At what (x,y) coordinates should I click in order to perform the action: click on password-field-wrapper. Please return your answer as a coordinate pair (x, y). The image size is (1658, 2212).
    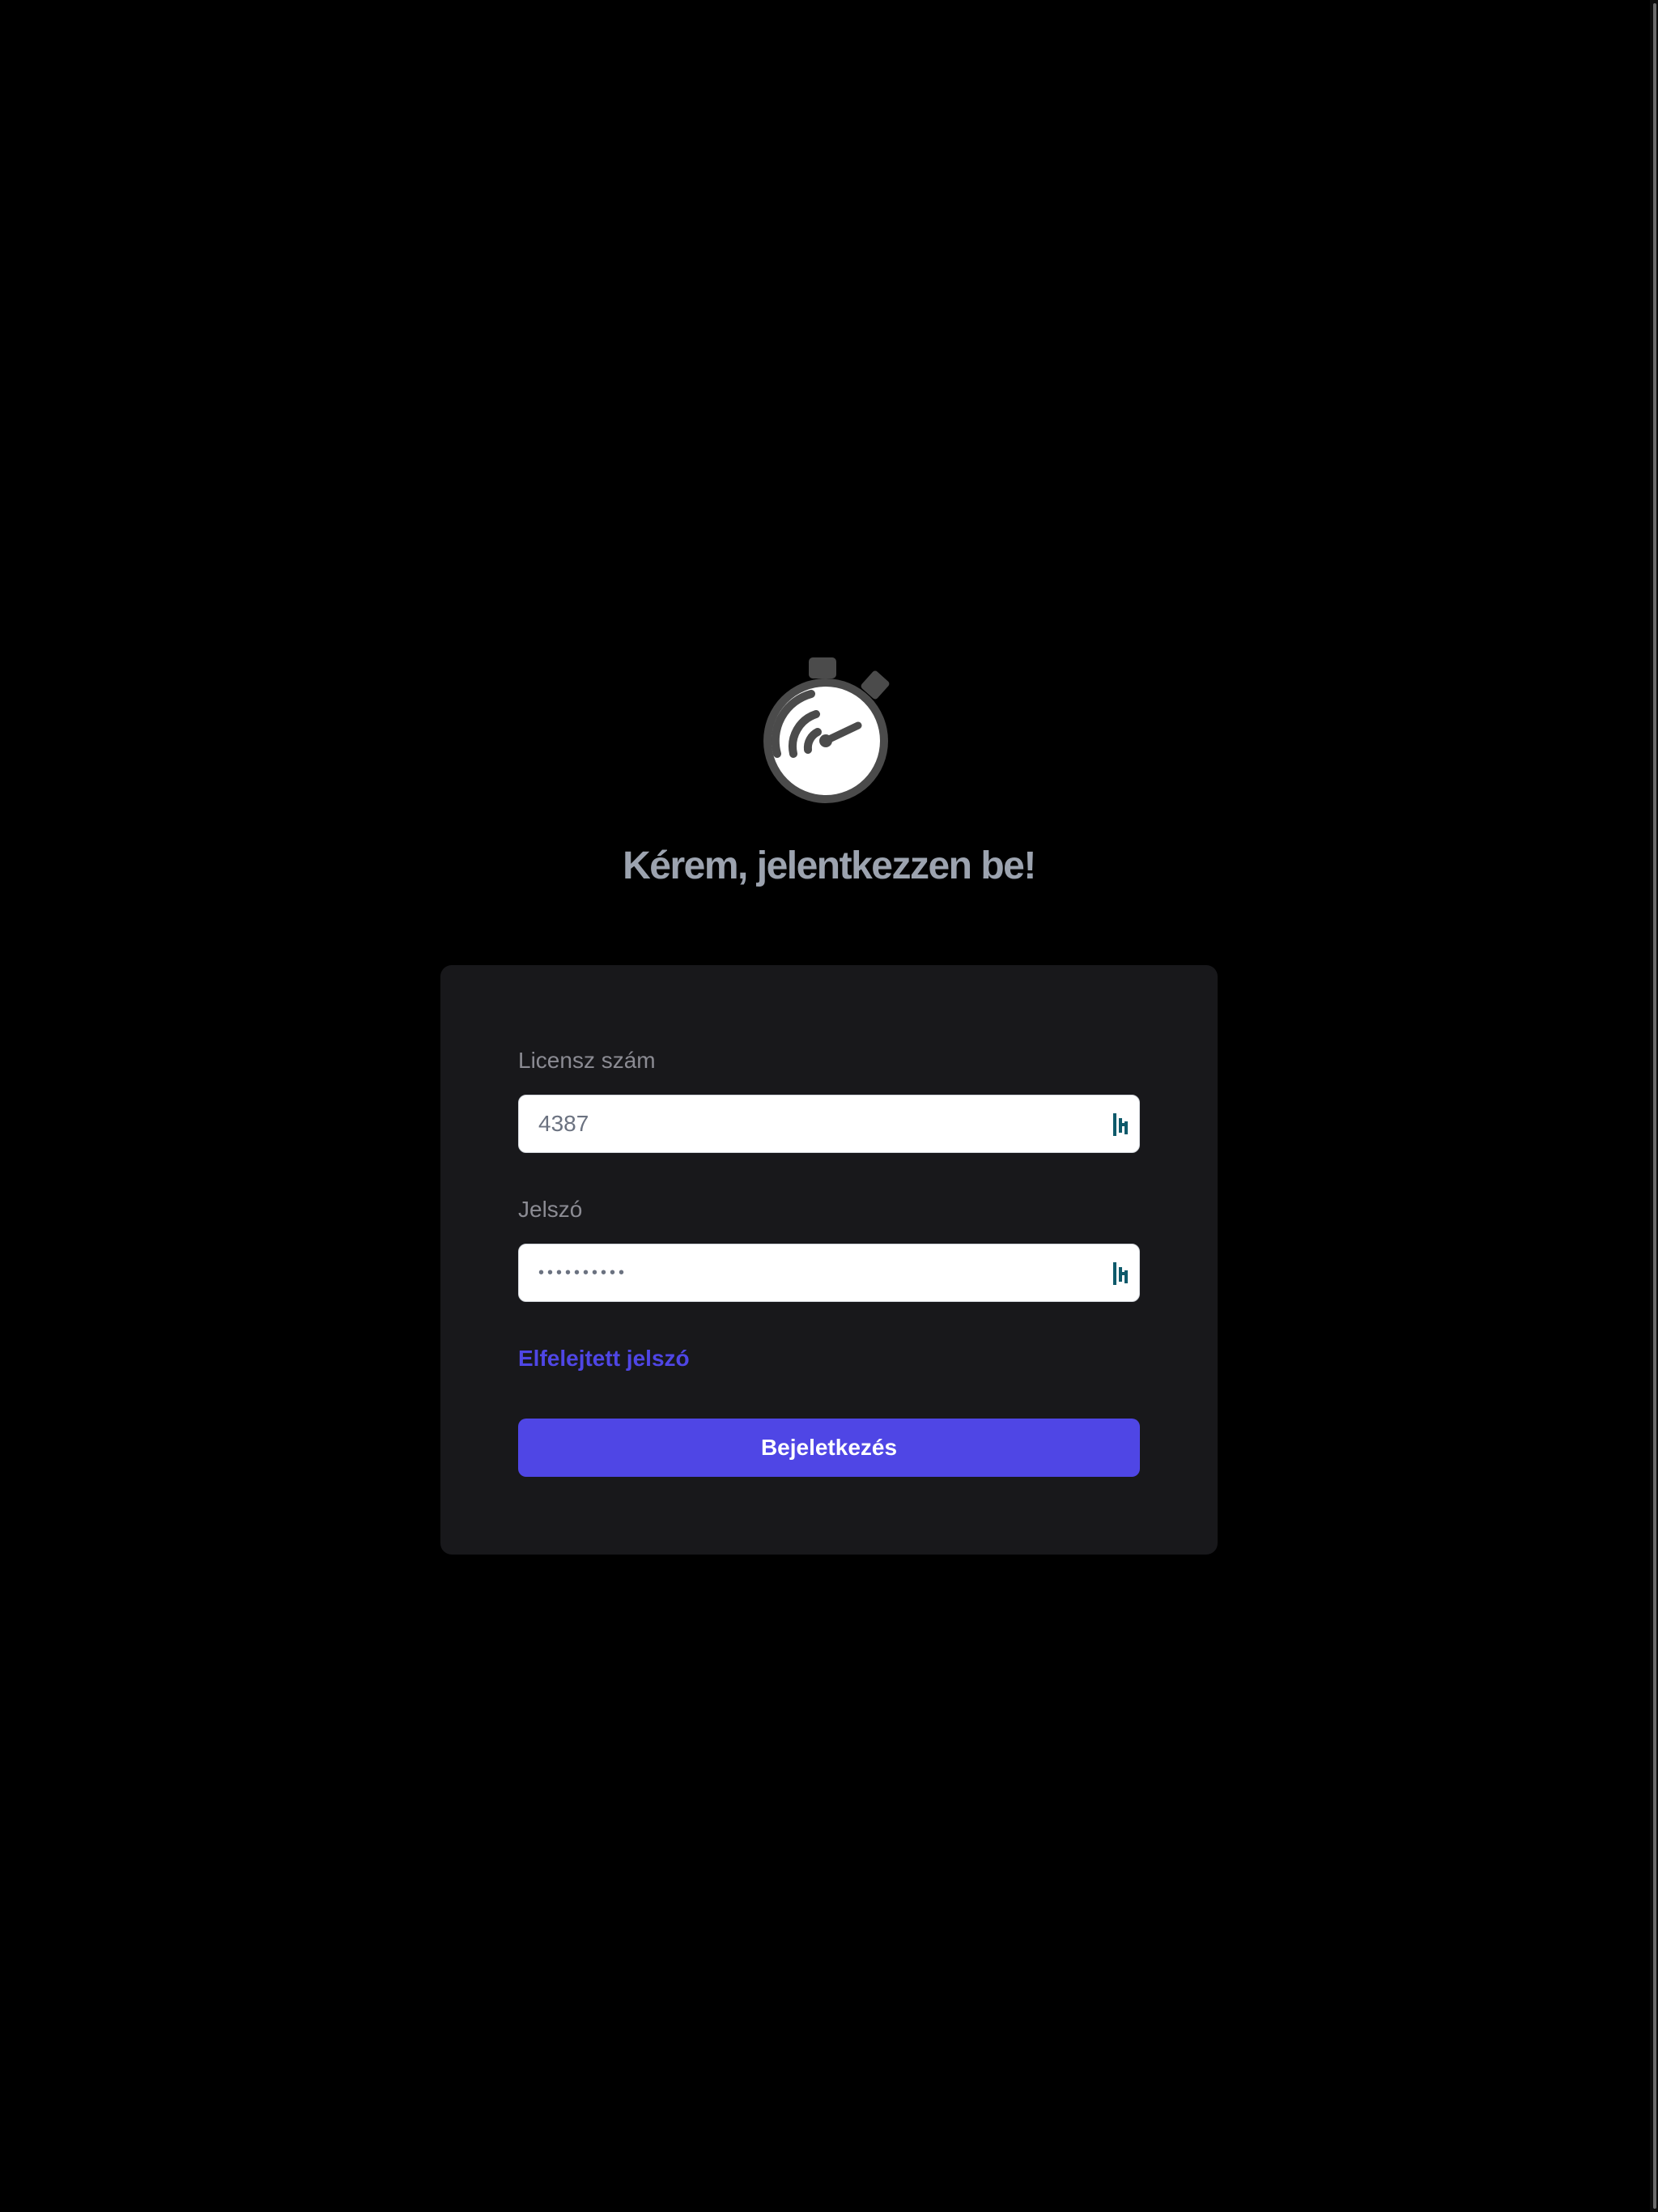
    Looking at the image, I should click on (829, 1273).